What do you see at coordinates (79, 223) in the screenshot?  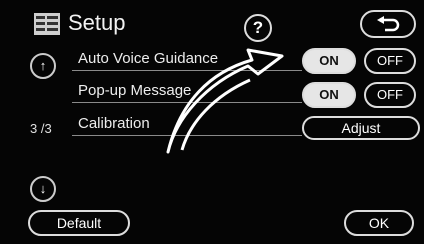 I see `default-button: Default` at bounding box center [79, 223].